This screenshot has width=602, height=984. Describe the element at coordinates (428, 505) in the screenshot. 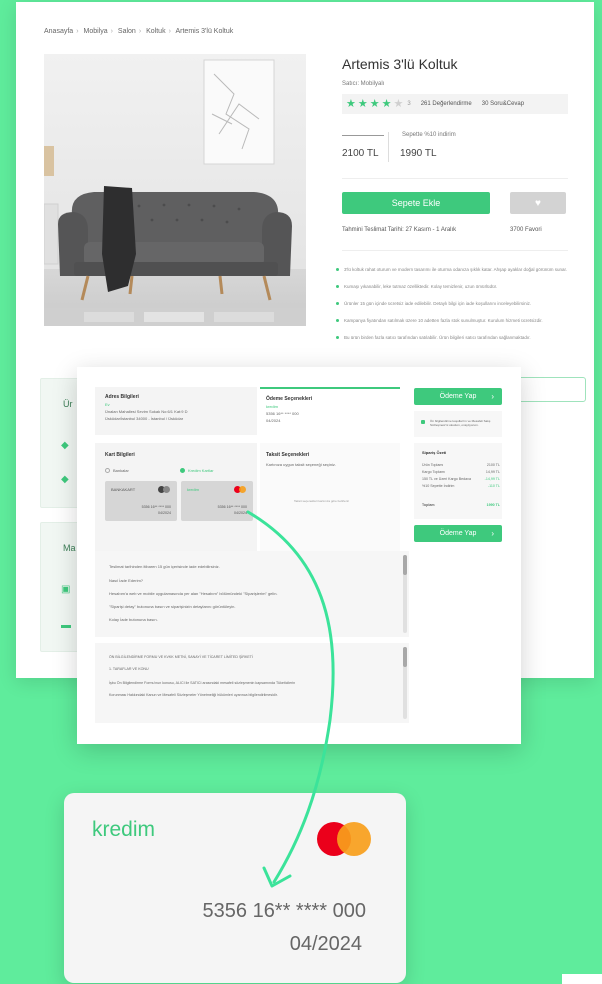

I see `total-label: Toplam` at that location.